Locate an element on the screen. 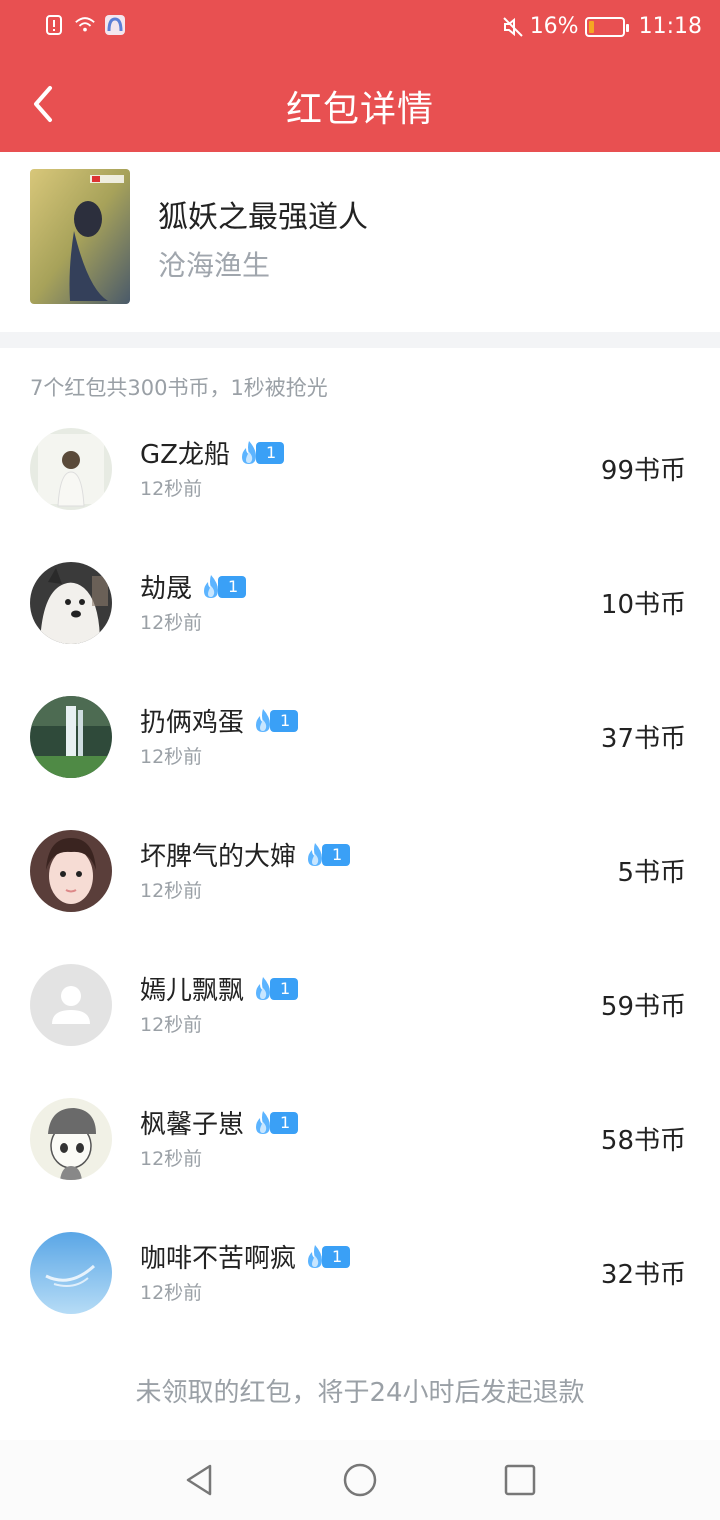 This screenshot has width=720, height=1520. list-item: GZ龙船 1 12秒前 99书币 is located at coordinates (360, 477).